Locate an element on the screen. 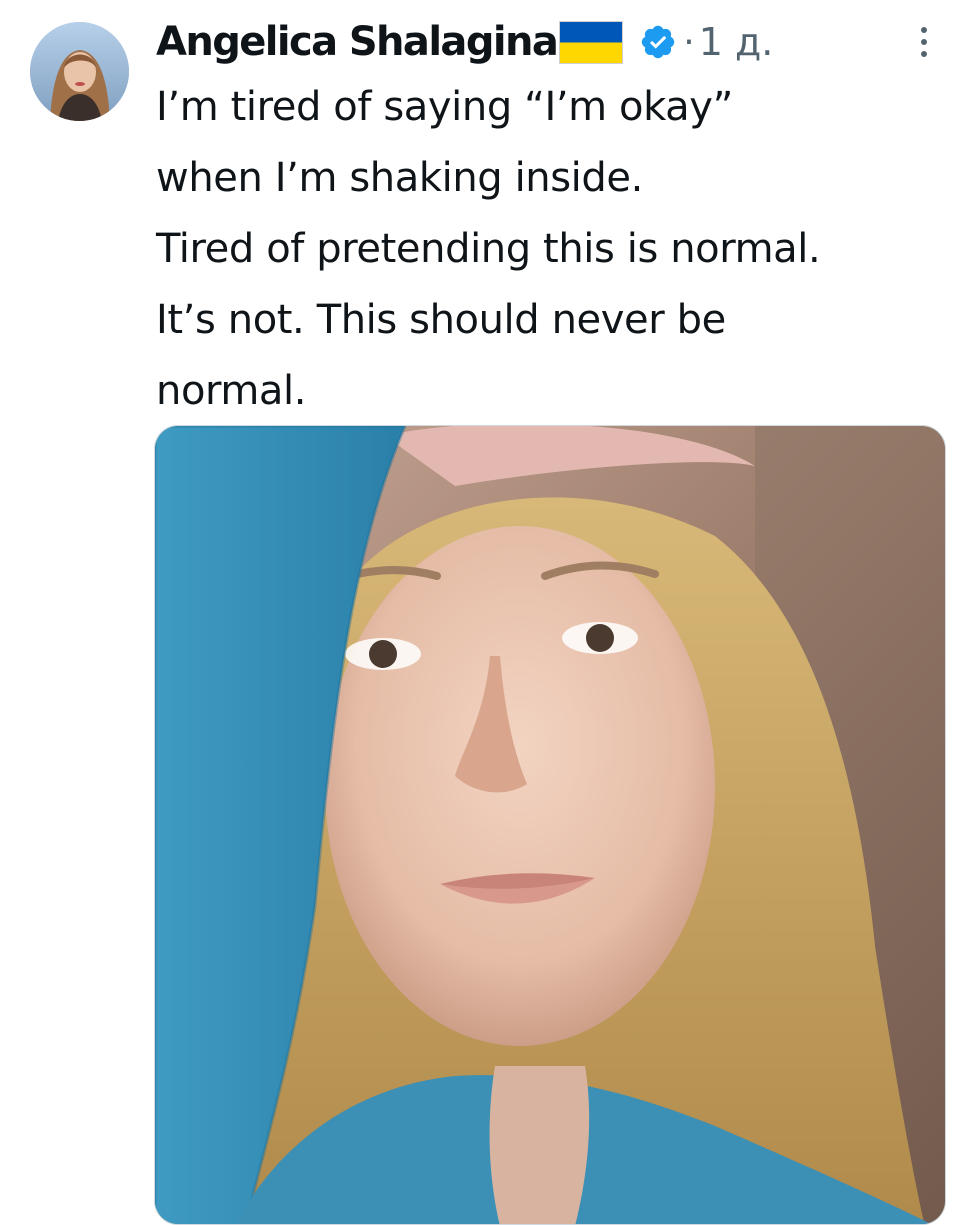 The width and height of the screenshot is (975, 1225). tweet-text-line: when I’m shaking inside. is located at coordinates (399, 178).